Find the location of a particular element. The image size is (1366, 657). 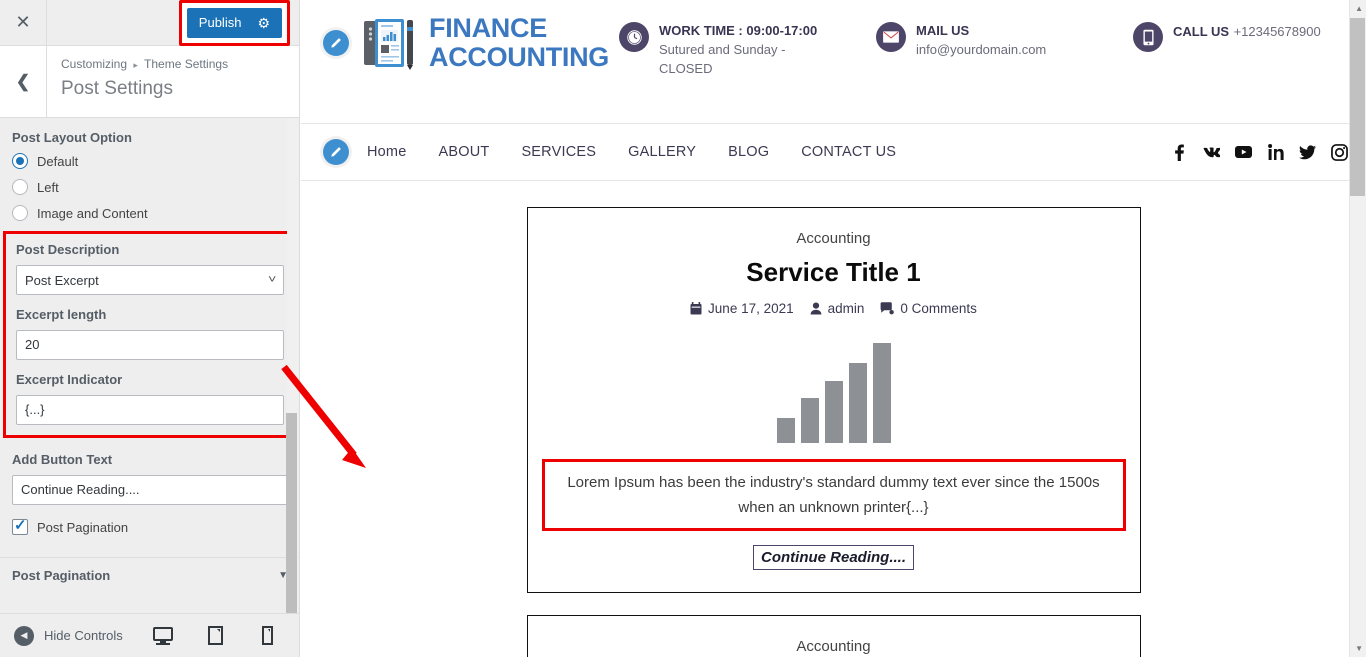

mobile-icon is located at coordinates (267, 636).